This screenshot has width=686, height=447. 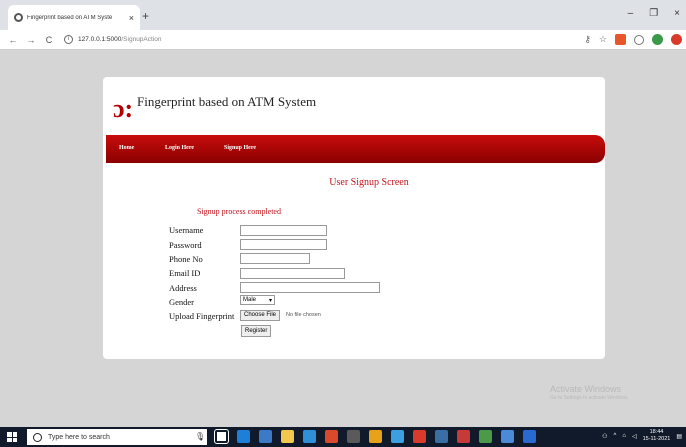 I want to click on close-window-button: ×, so click(x=677, y=13).